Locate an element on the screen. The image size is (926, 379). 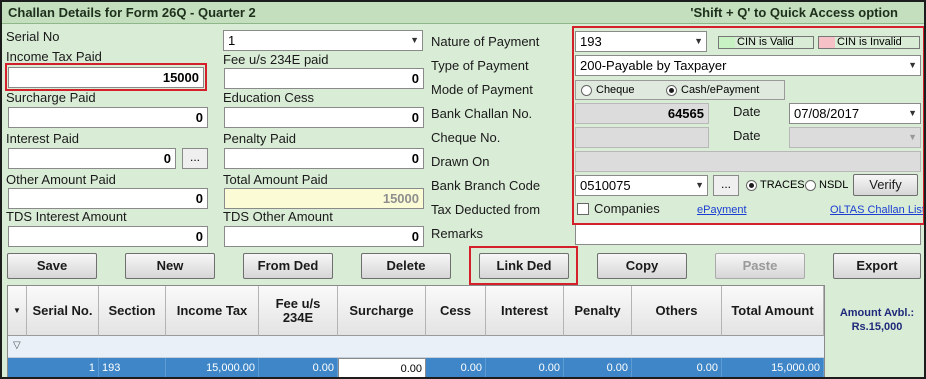
header-interest: Interest is located at coordinates (525, 311).